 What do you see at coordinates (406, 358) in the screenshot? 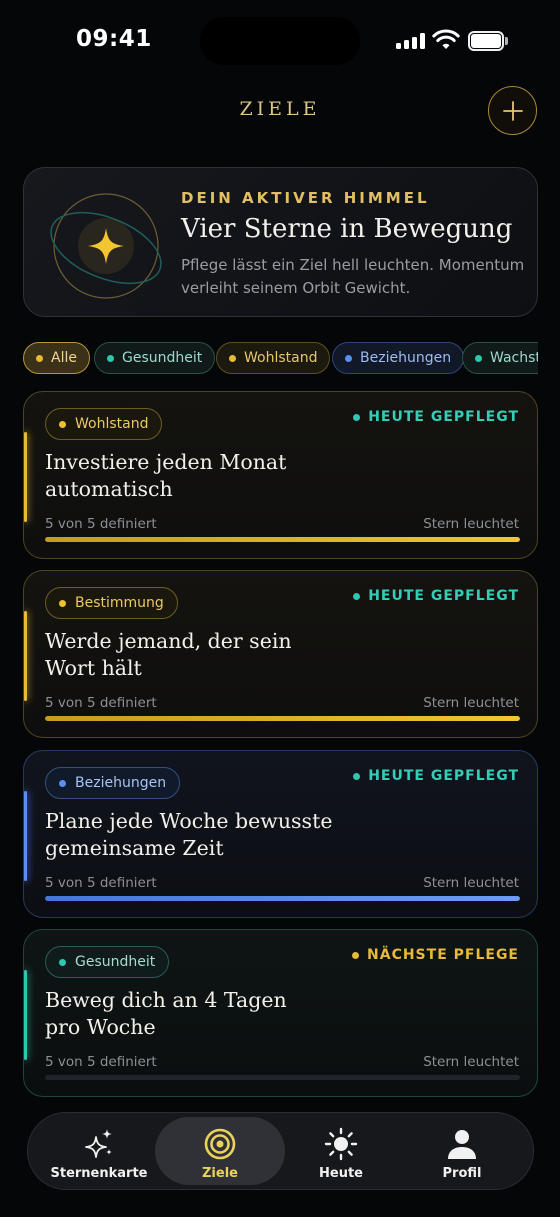
I see `filter-chip-label: Beziehungen` at bounding box center [406, 358].